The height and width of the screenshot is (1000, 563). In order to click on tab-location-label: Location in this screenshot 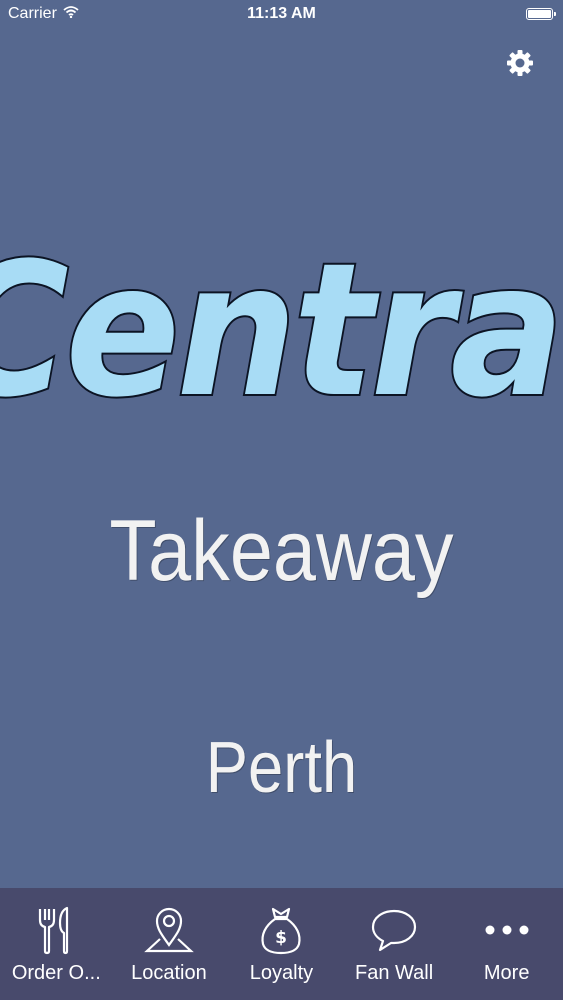, I will do `click(169, 973)`.